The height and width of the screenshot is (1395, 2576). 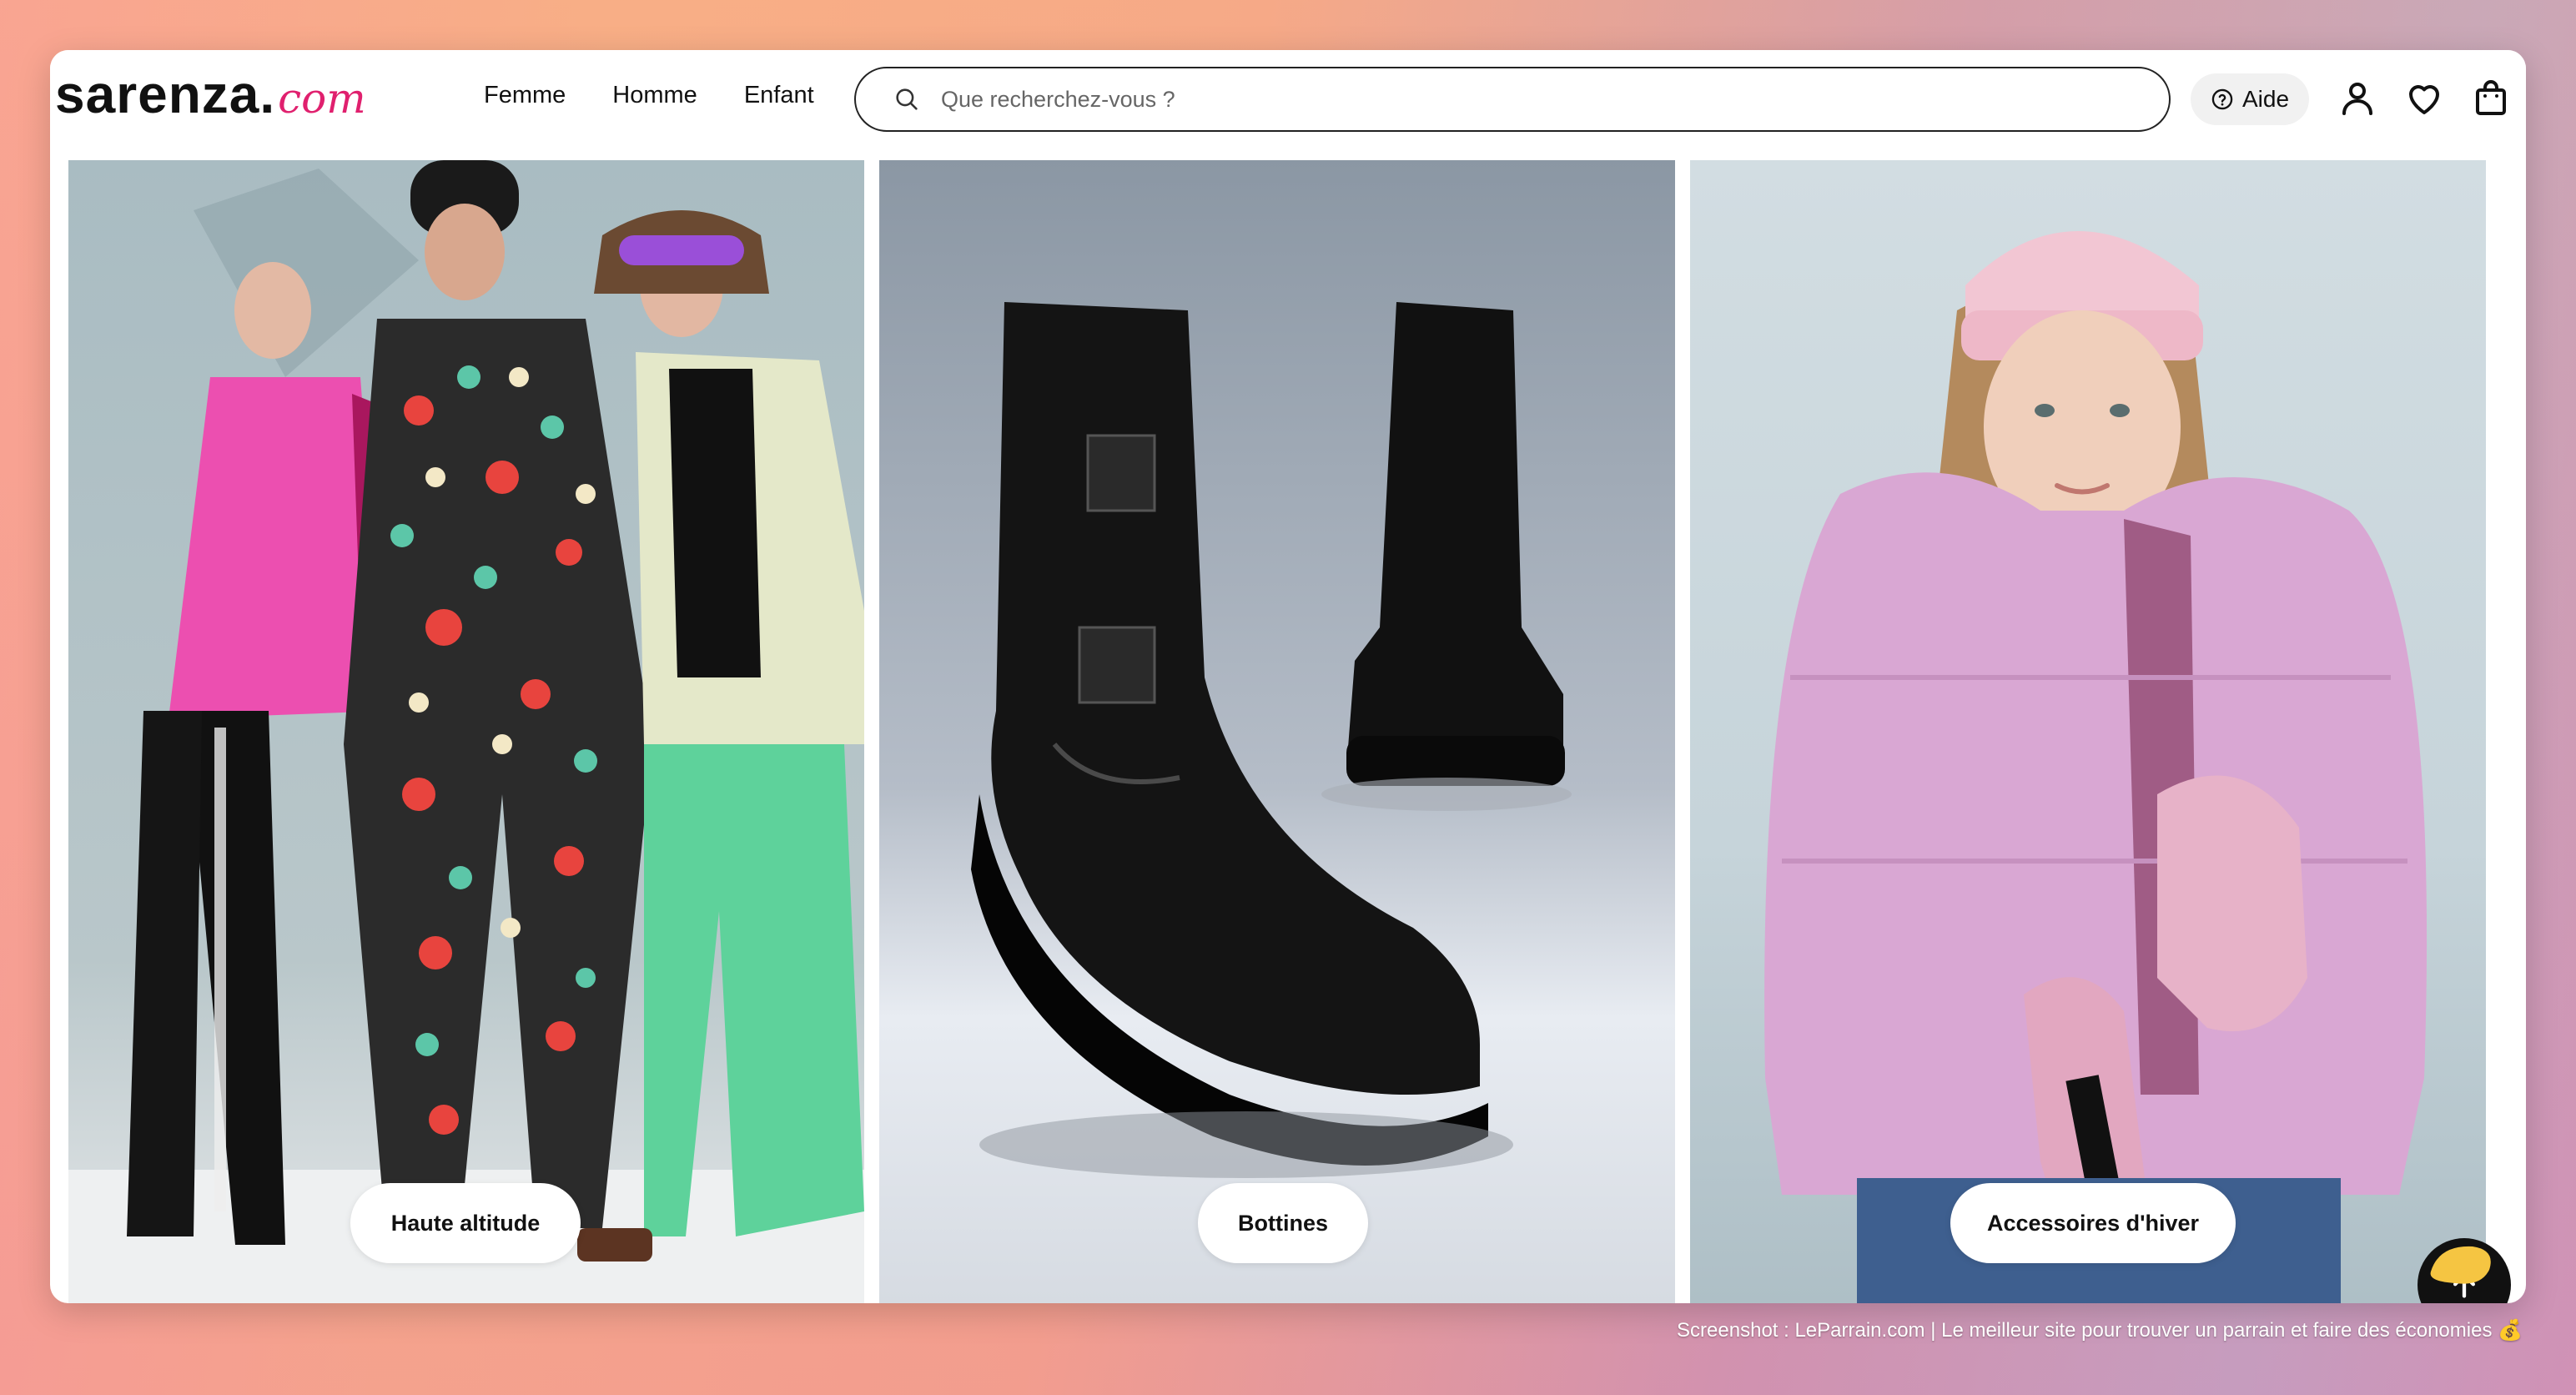 I want to click on help-button: Aide, so click(x=2250, y=99).